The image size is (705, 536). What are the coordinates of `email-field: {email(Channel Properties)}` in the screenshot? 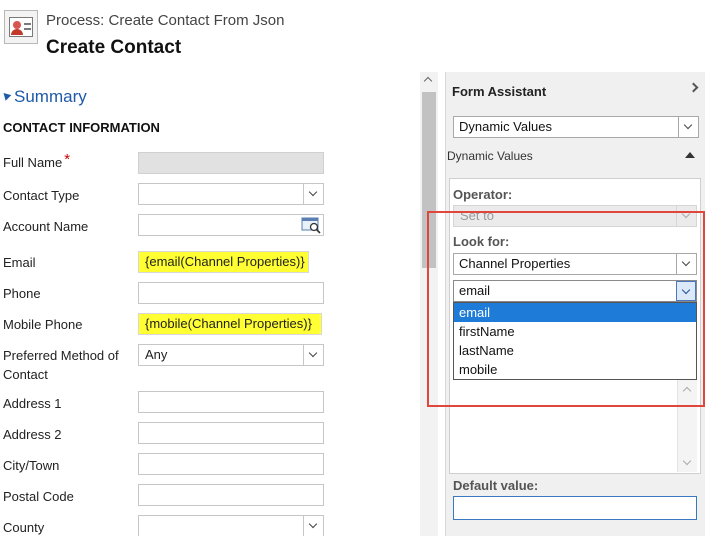 It's located at (223, 262).